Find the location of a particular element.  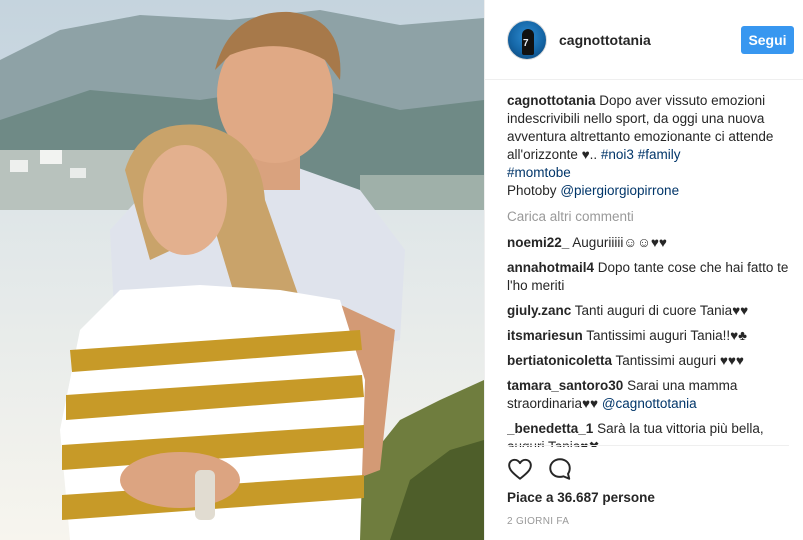

actions-divider is located at coordinates (648, 445).